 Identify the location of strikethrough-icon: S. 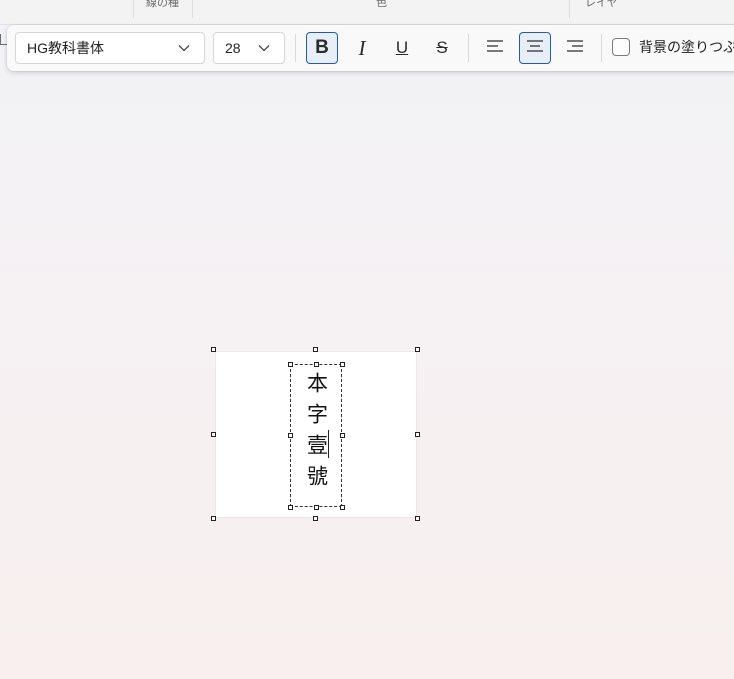
(442, 47).